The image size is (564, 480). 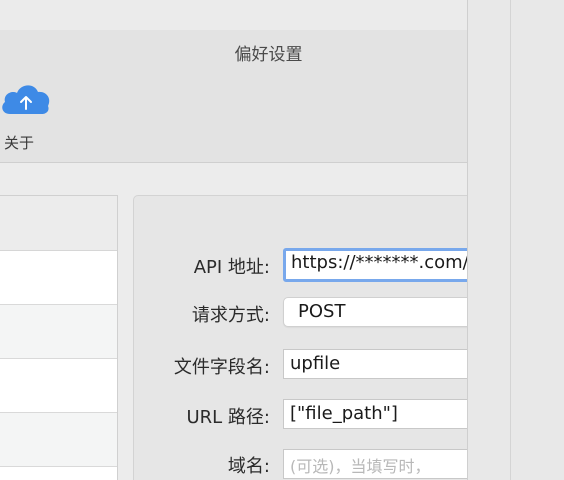 What do you see at coordinates (510, 240) in the screenshot?
I see `background-divider` at bounding box center [510, 240].